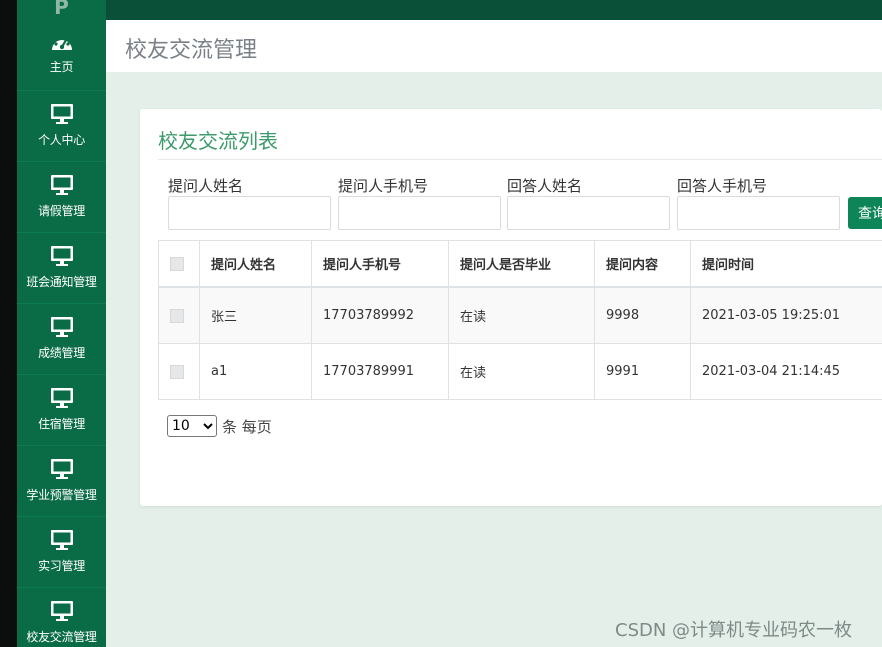 This screenshot has height=647, width=882. What do you see at coordinates (61, 495) in the screenshot?
I see `sidebar-item-label: 学业预警管理` at bounding box center [61, 495].